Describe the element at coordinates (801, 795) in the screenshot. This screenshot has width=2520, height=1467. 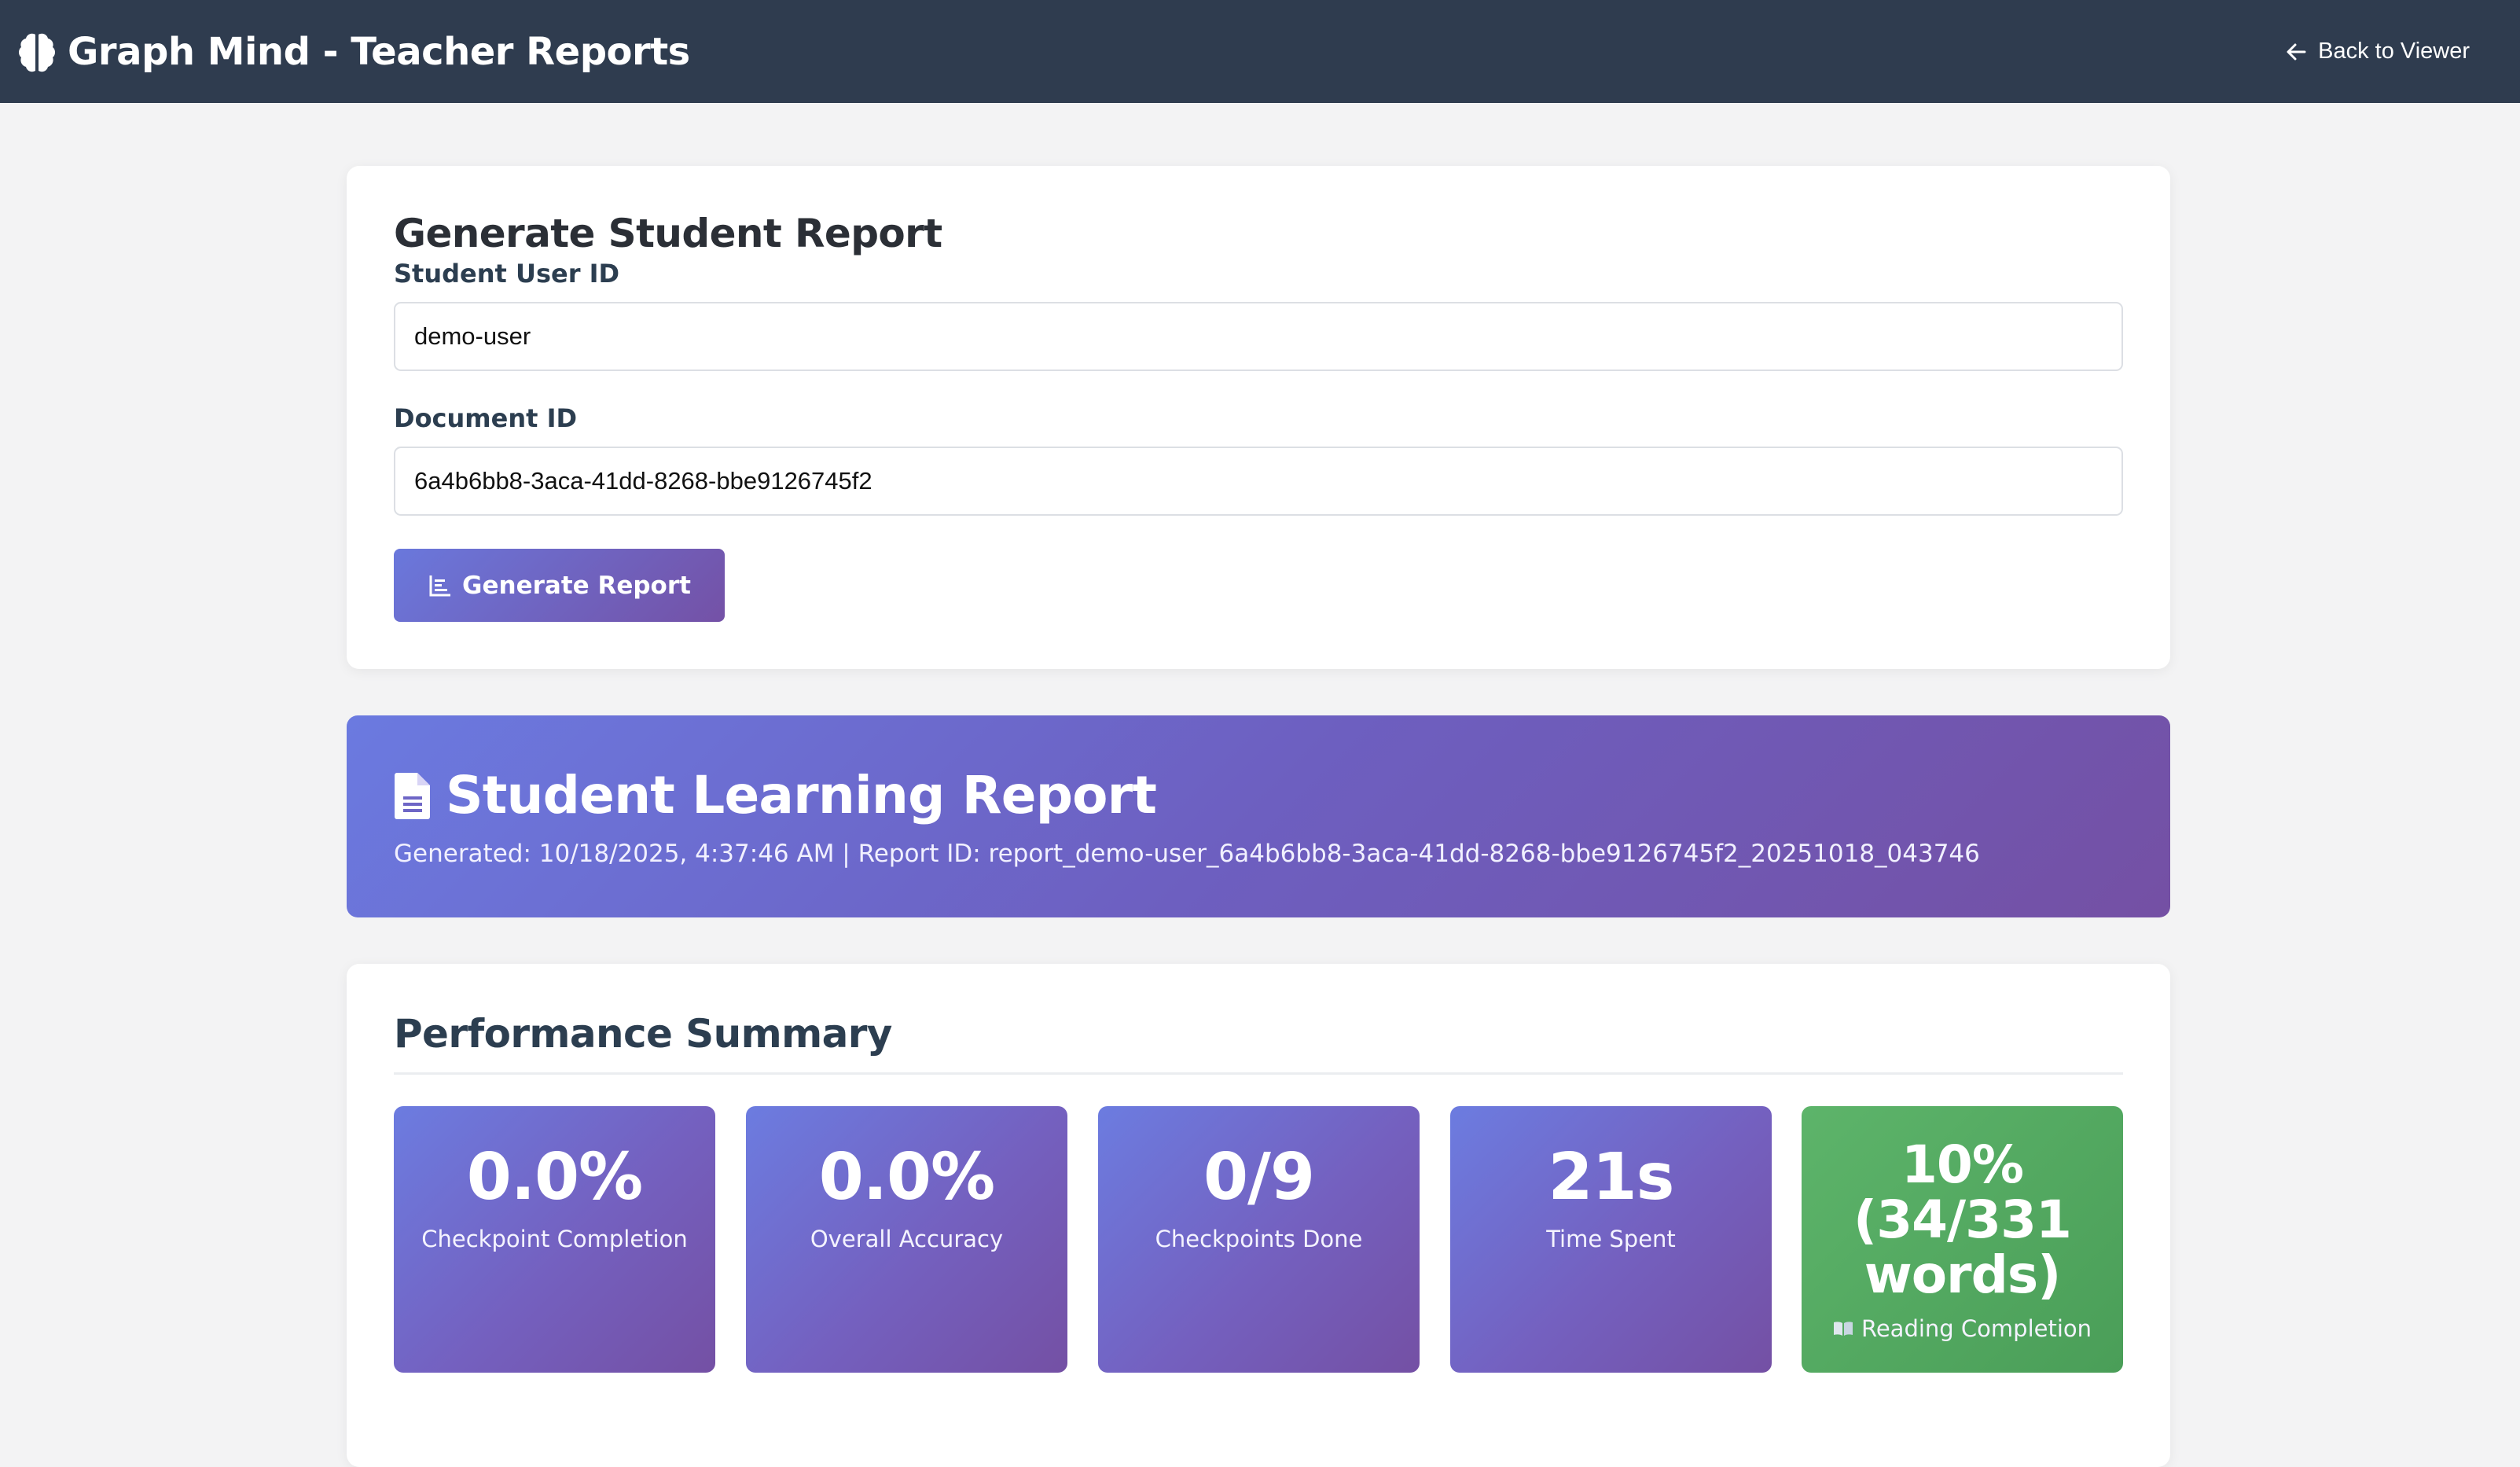
I see `report-title-text: Student Learning Report` at that location.